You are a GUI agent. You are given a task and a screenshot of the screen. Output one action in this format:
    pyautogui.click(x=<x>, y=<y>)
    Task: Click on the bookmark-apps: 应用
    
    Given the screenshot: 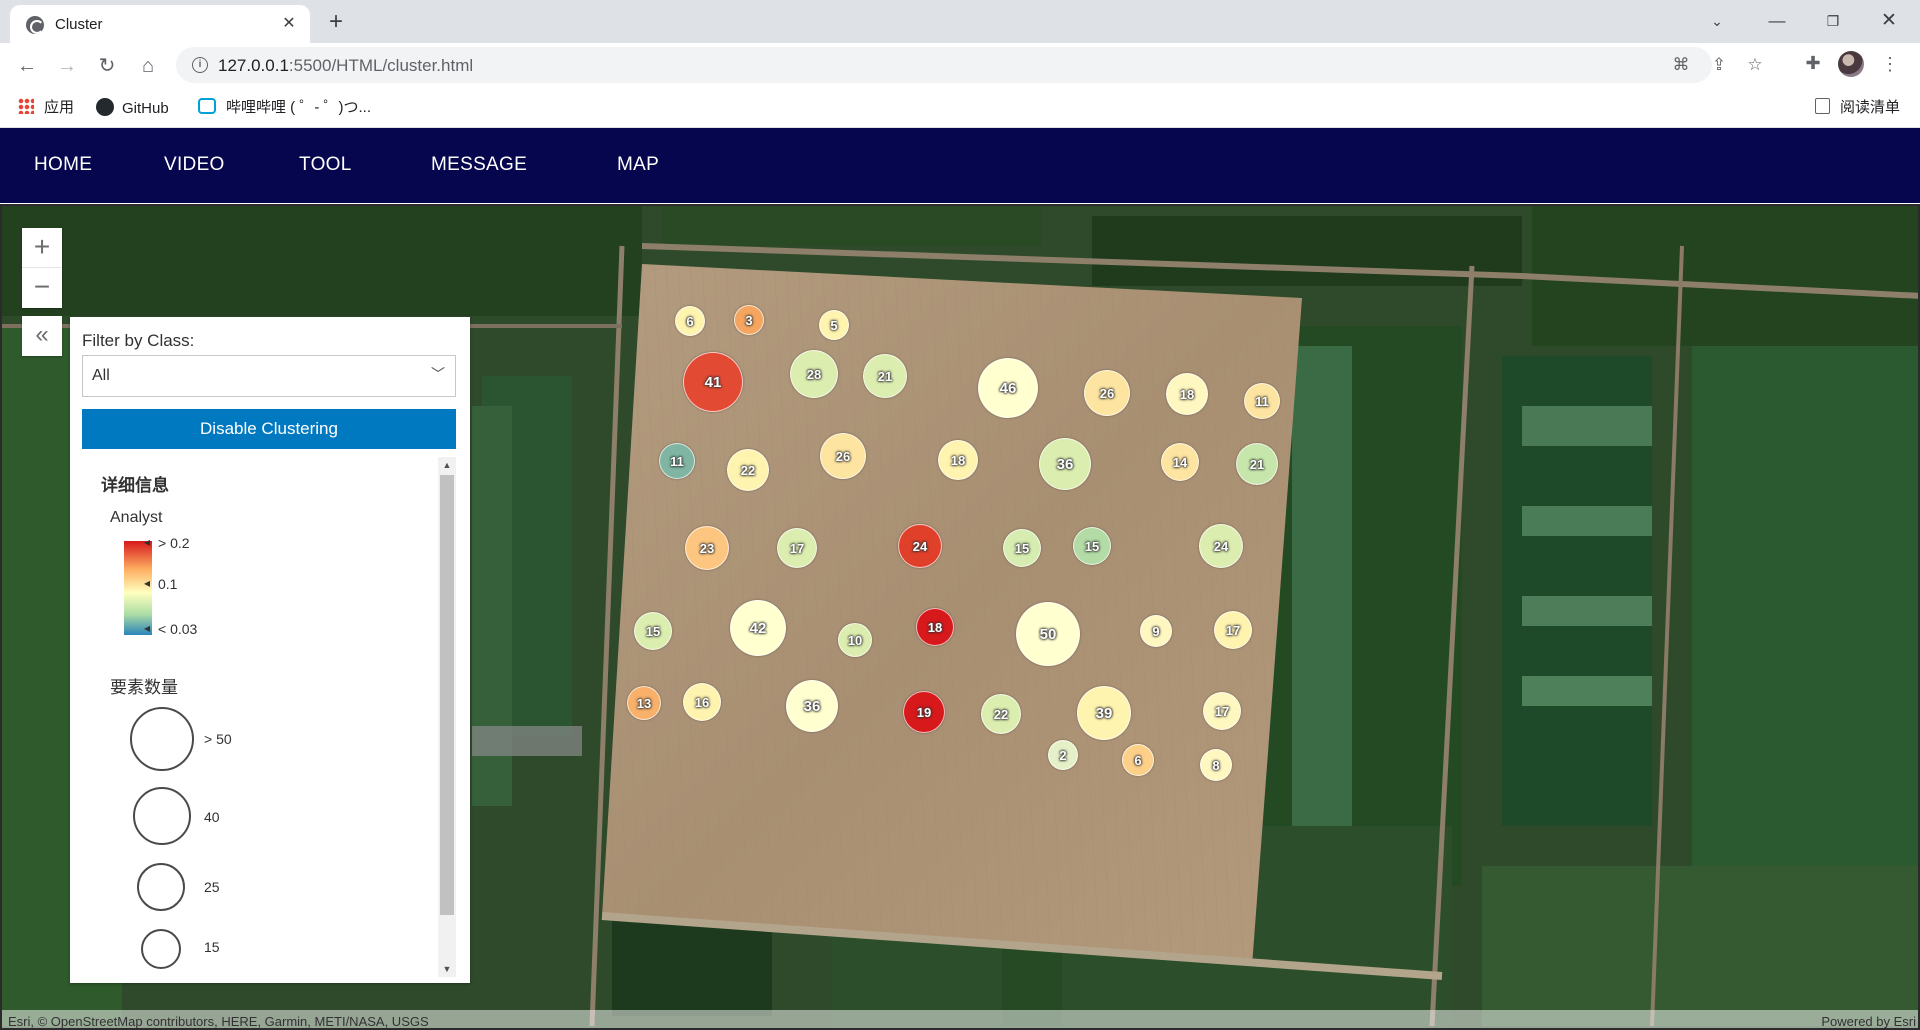 What is the action you would take?
    pyautogui.click(x=46, y=108)
    